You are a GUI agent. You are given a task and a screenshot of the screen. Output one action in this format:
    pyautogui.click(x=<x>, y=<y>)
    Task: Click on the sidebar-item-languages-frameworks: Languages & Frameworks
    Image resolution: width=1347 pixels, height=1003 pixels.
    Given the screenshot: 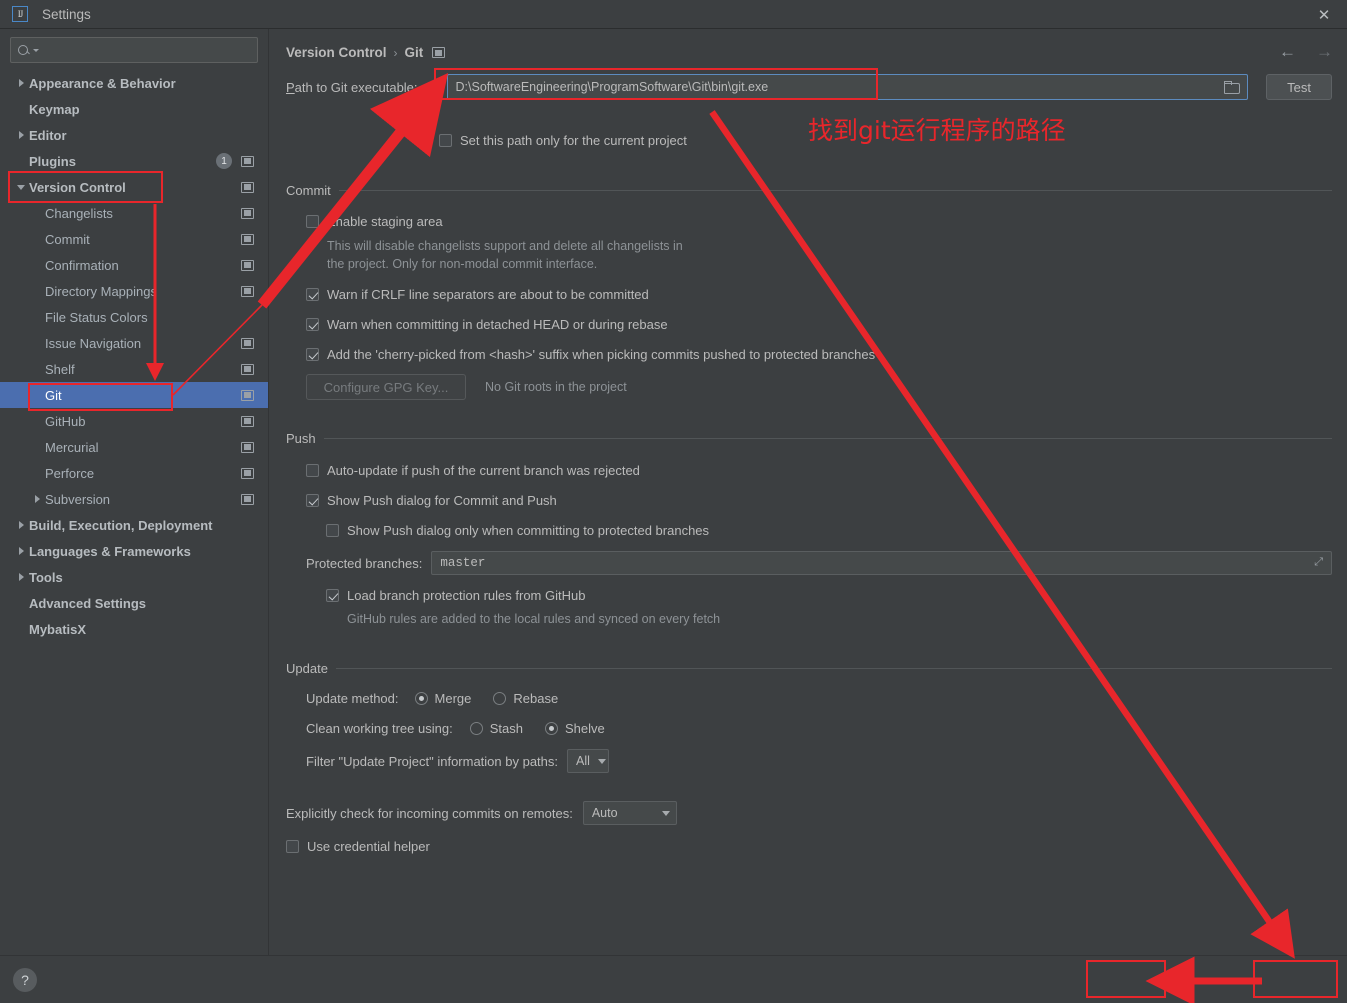 What is the action you would take?
    pyautogui.click(x=134, y=551)
    